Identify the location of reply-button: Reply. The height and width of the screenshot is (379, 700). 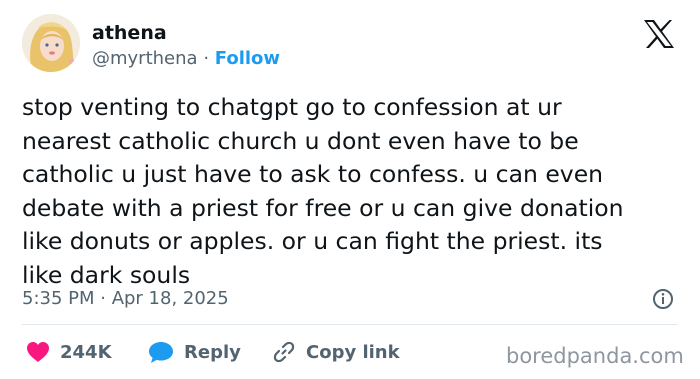
(194, 352).